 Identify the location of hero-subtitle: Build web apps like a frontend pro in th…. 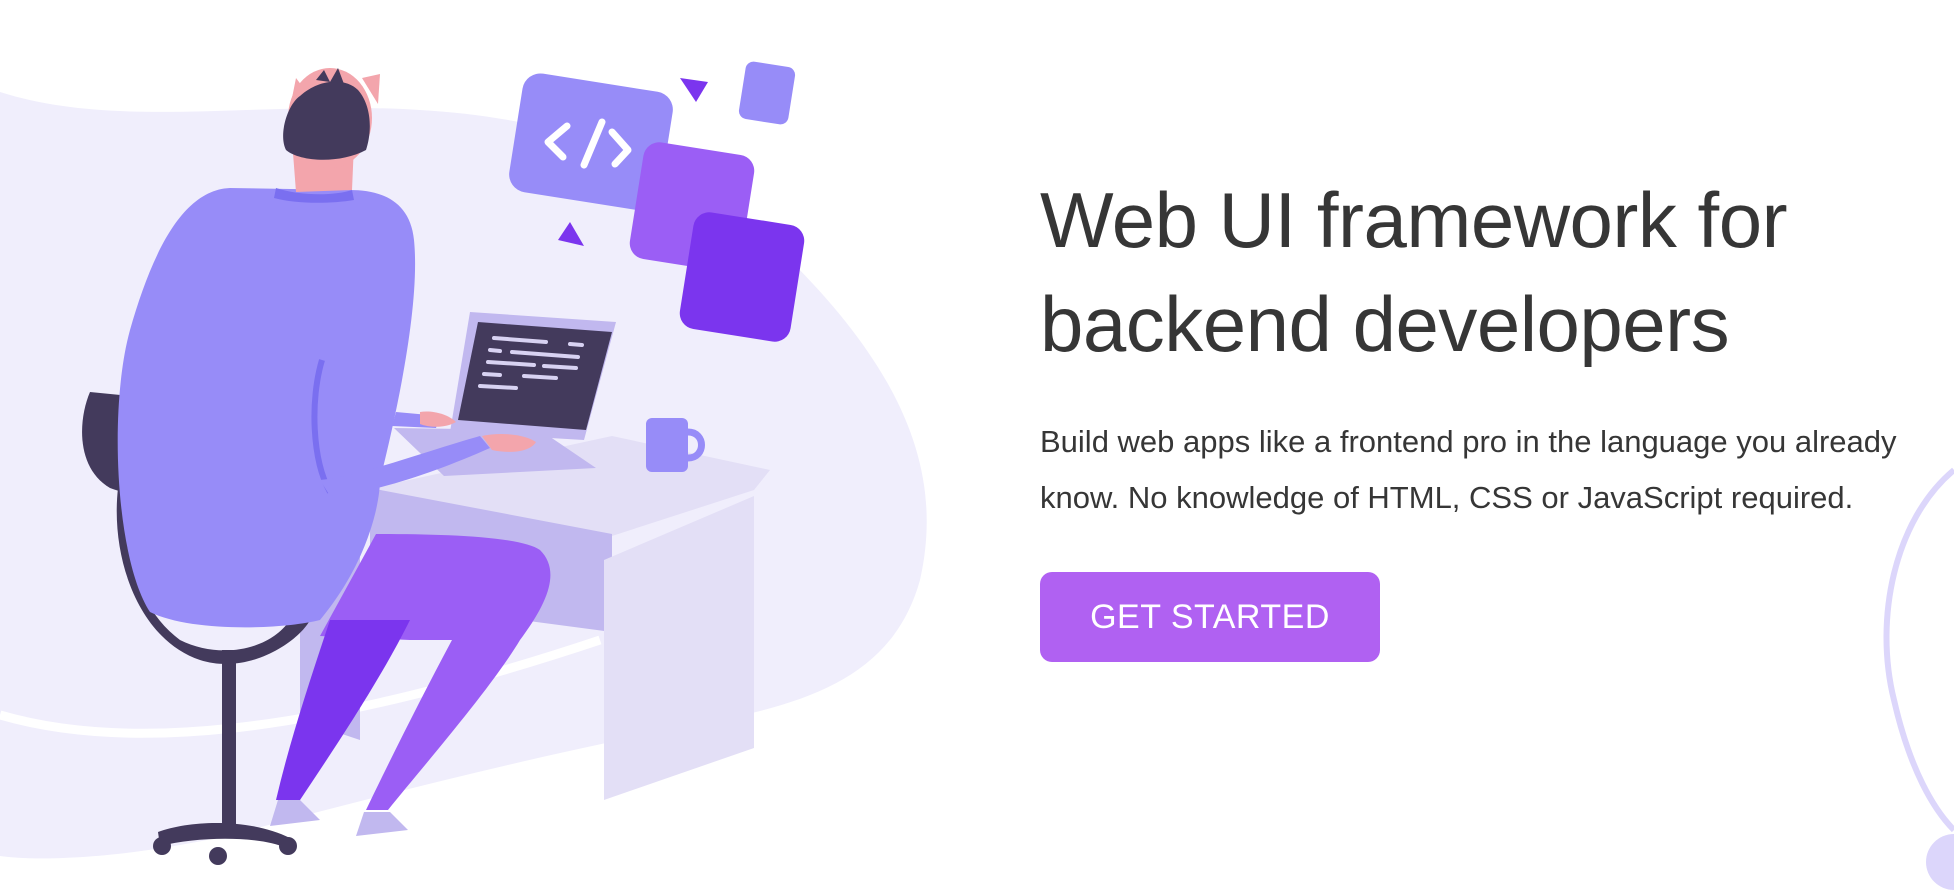
(1468, 469).